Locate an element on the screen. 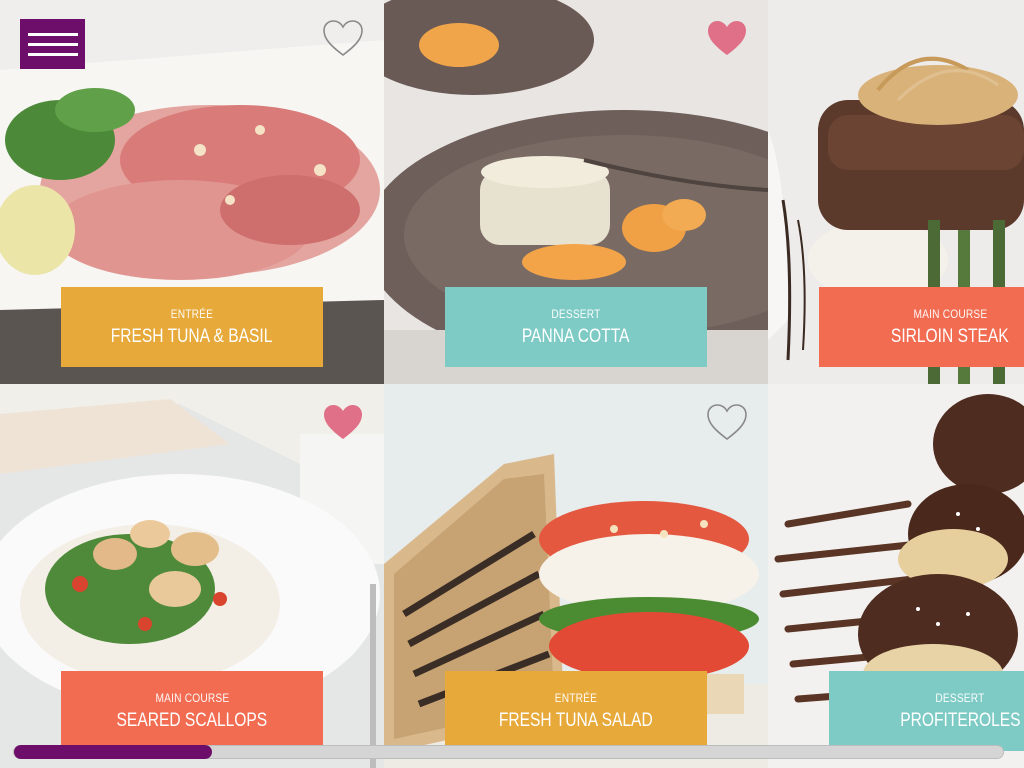 The image size is (1024, 768). recipe-label: MAIN COURSE SEARED SCALLOPS is located at coordinates (192, 711).